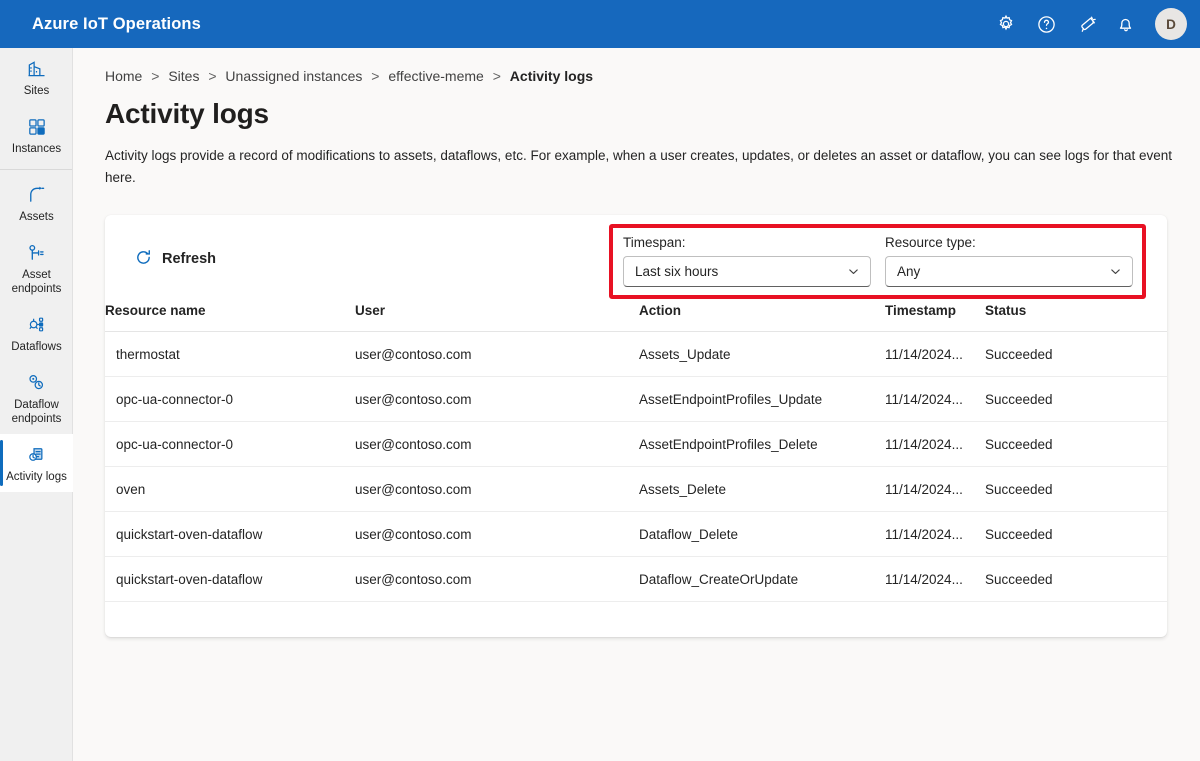 This screenshot has height=761, width=1200. Describe the element at coordinates (935, 317) in the screenshot. I see `column-header-timestamp: Timestamp` at that location.